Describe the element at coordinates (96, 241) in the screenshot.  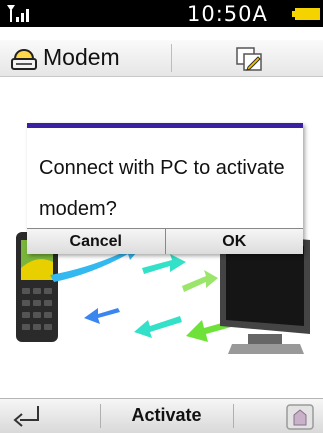
I see `cancel-button: Cancel` at that location.